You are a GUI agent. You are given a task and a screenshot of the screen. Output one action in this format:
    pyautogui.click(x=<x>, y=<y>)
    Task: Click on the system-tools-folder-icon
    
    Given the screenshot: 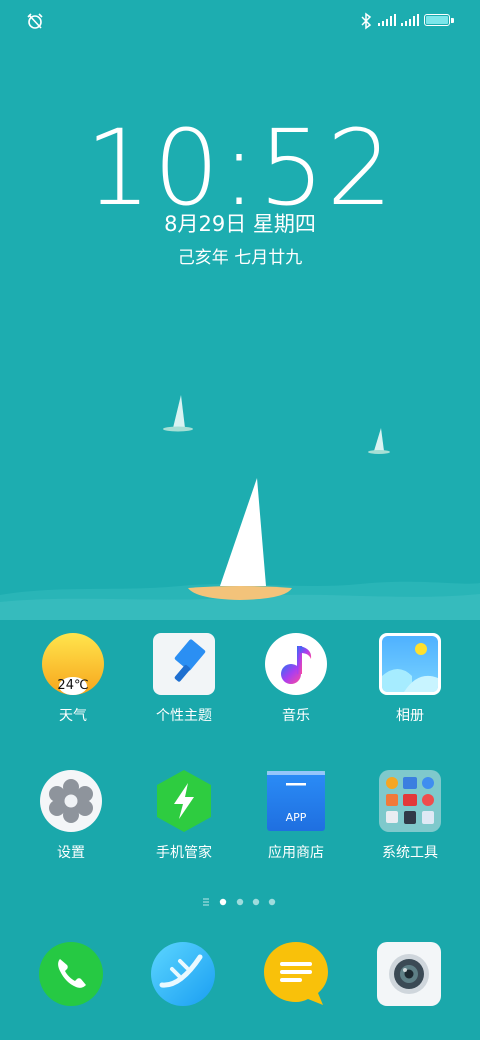 What is the action you would take?
    pyautogui.click(x=410, y=801)
    